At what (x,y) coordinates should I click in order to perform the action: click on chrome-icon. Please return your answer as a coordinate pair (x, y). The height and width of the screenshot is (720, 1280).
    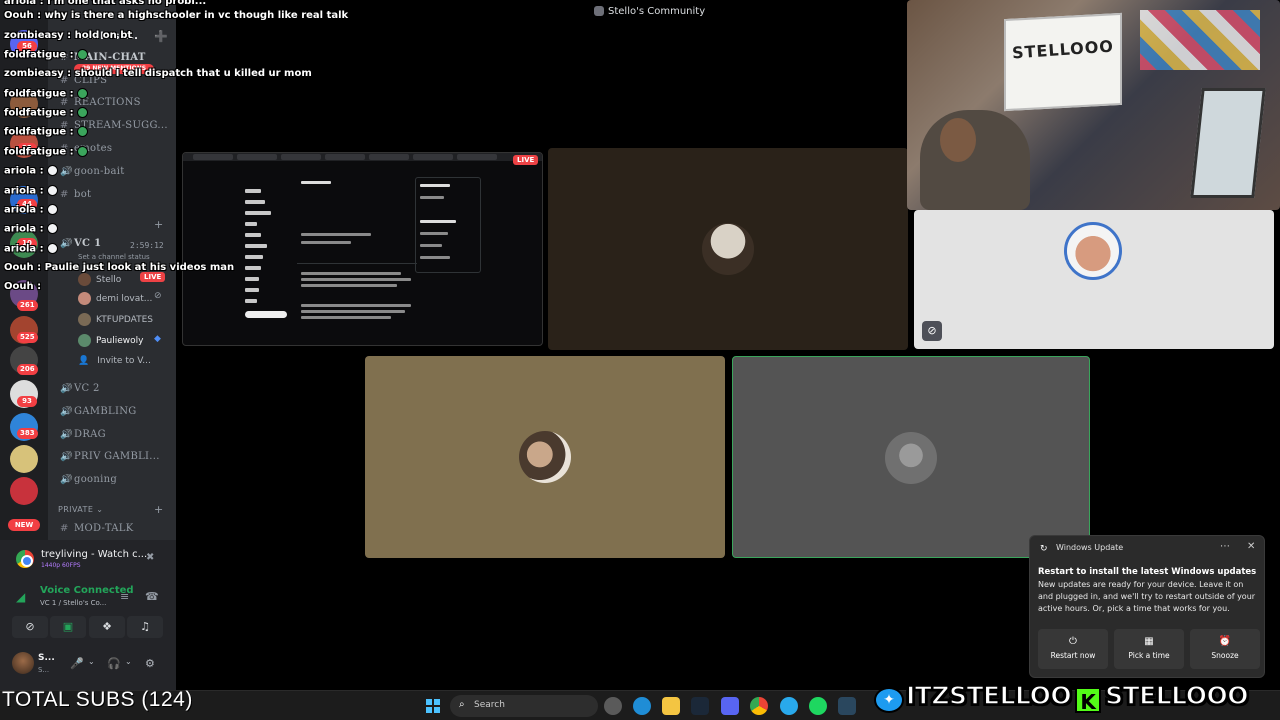
    Looking at the image, I should click on (759, 706).